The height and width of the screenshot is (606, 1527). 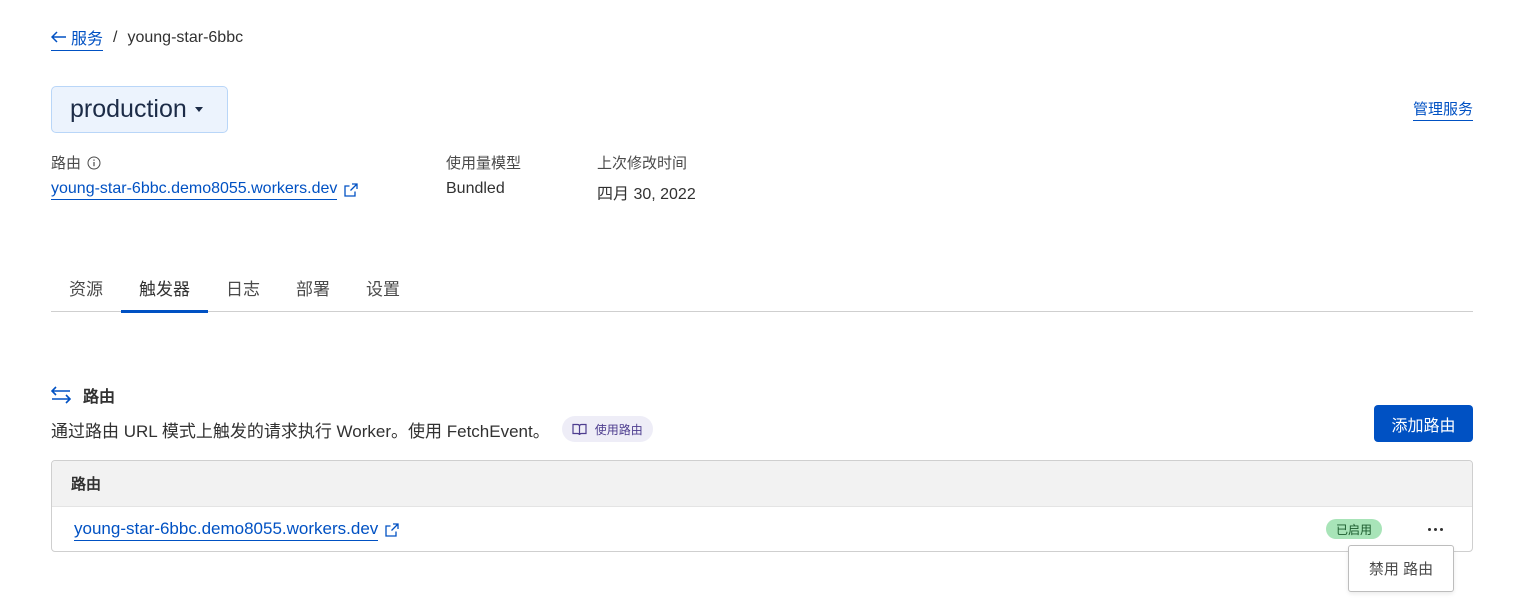 I want to click on table-row: young-star-6bbc.demo8055.workers.dev 已启用, so click(x=762, y=529).